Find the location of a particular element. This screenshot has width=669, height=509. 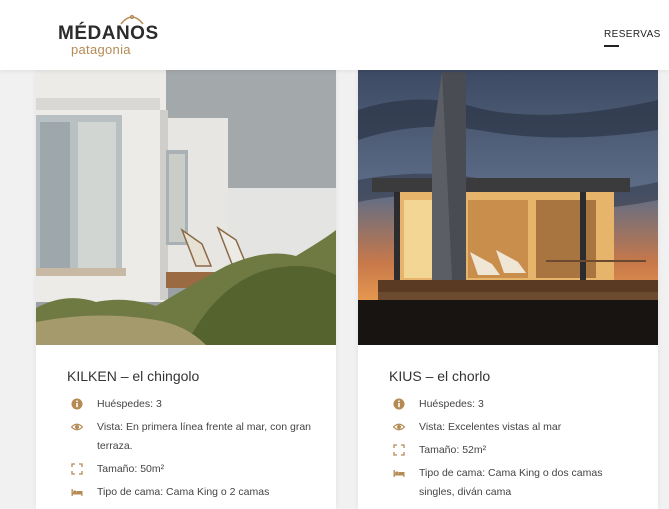

feature-size: Tamaño: 52m² is located at coordinates (514, 450).